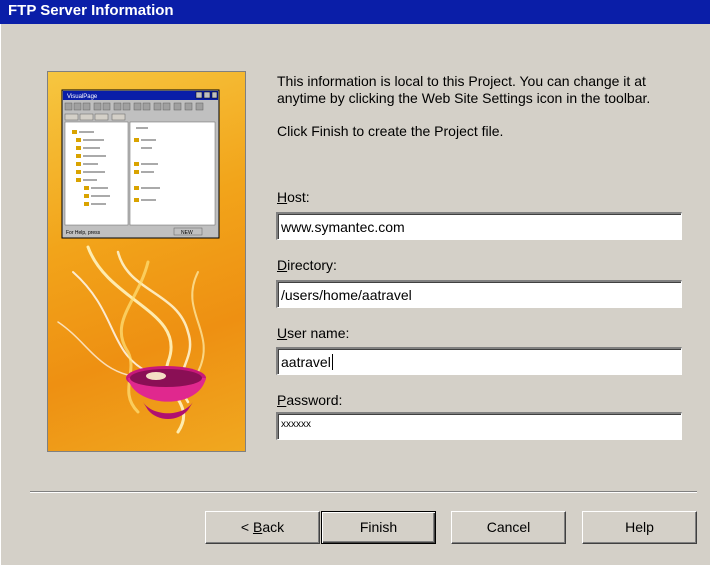 The height and width of the screenshot is (565, 710). I want to click on illustration-graphic: VisualPage For Help, press NEW, so click(138, 261).